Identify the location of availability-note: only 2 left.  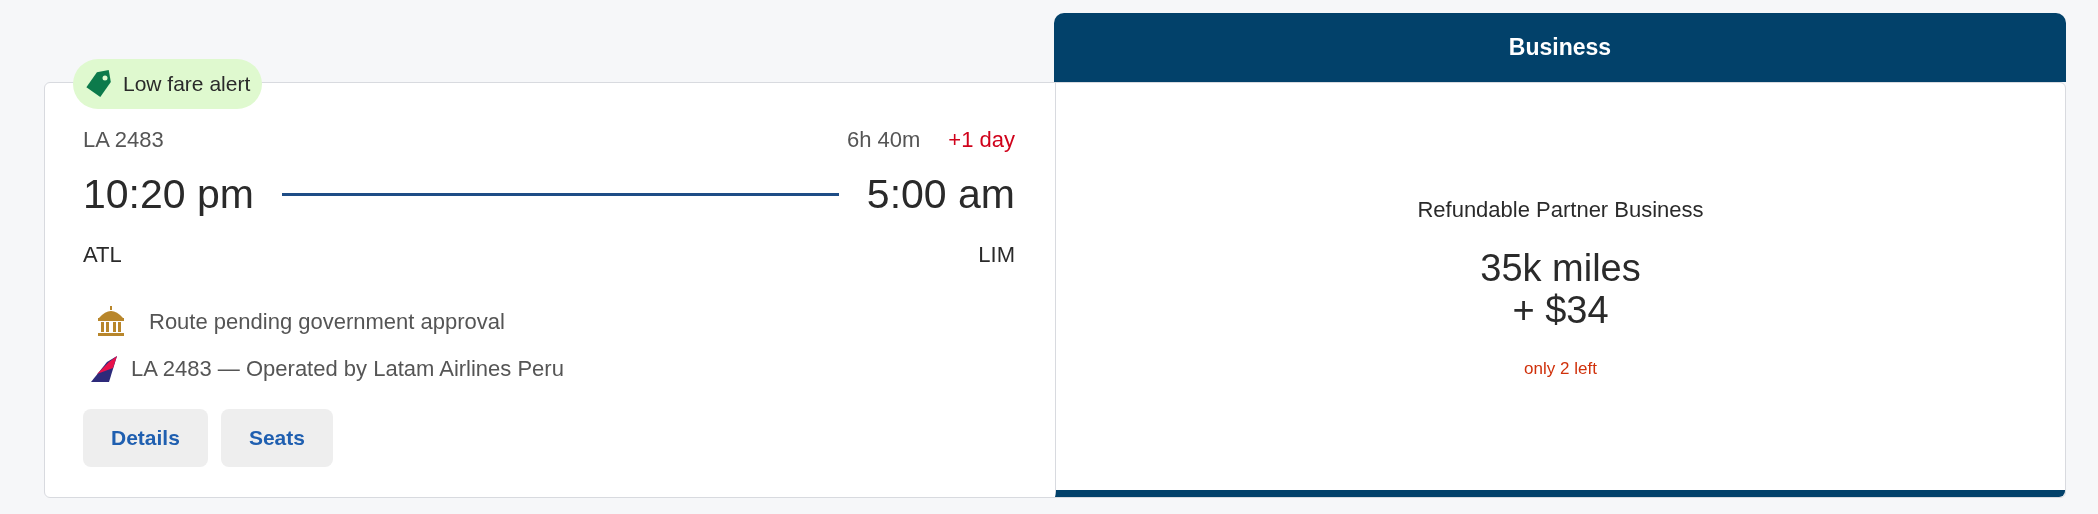
(1560, 368).